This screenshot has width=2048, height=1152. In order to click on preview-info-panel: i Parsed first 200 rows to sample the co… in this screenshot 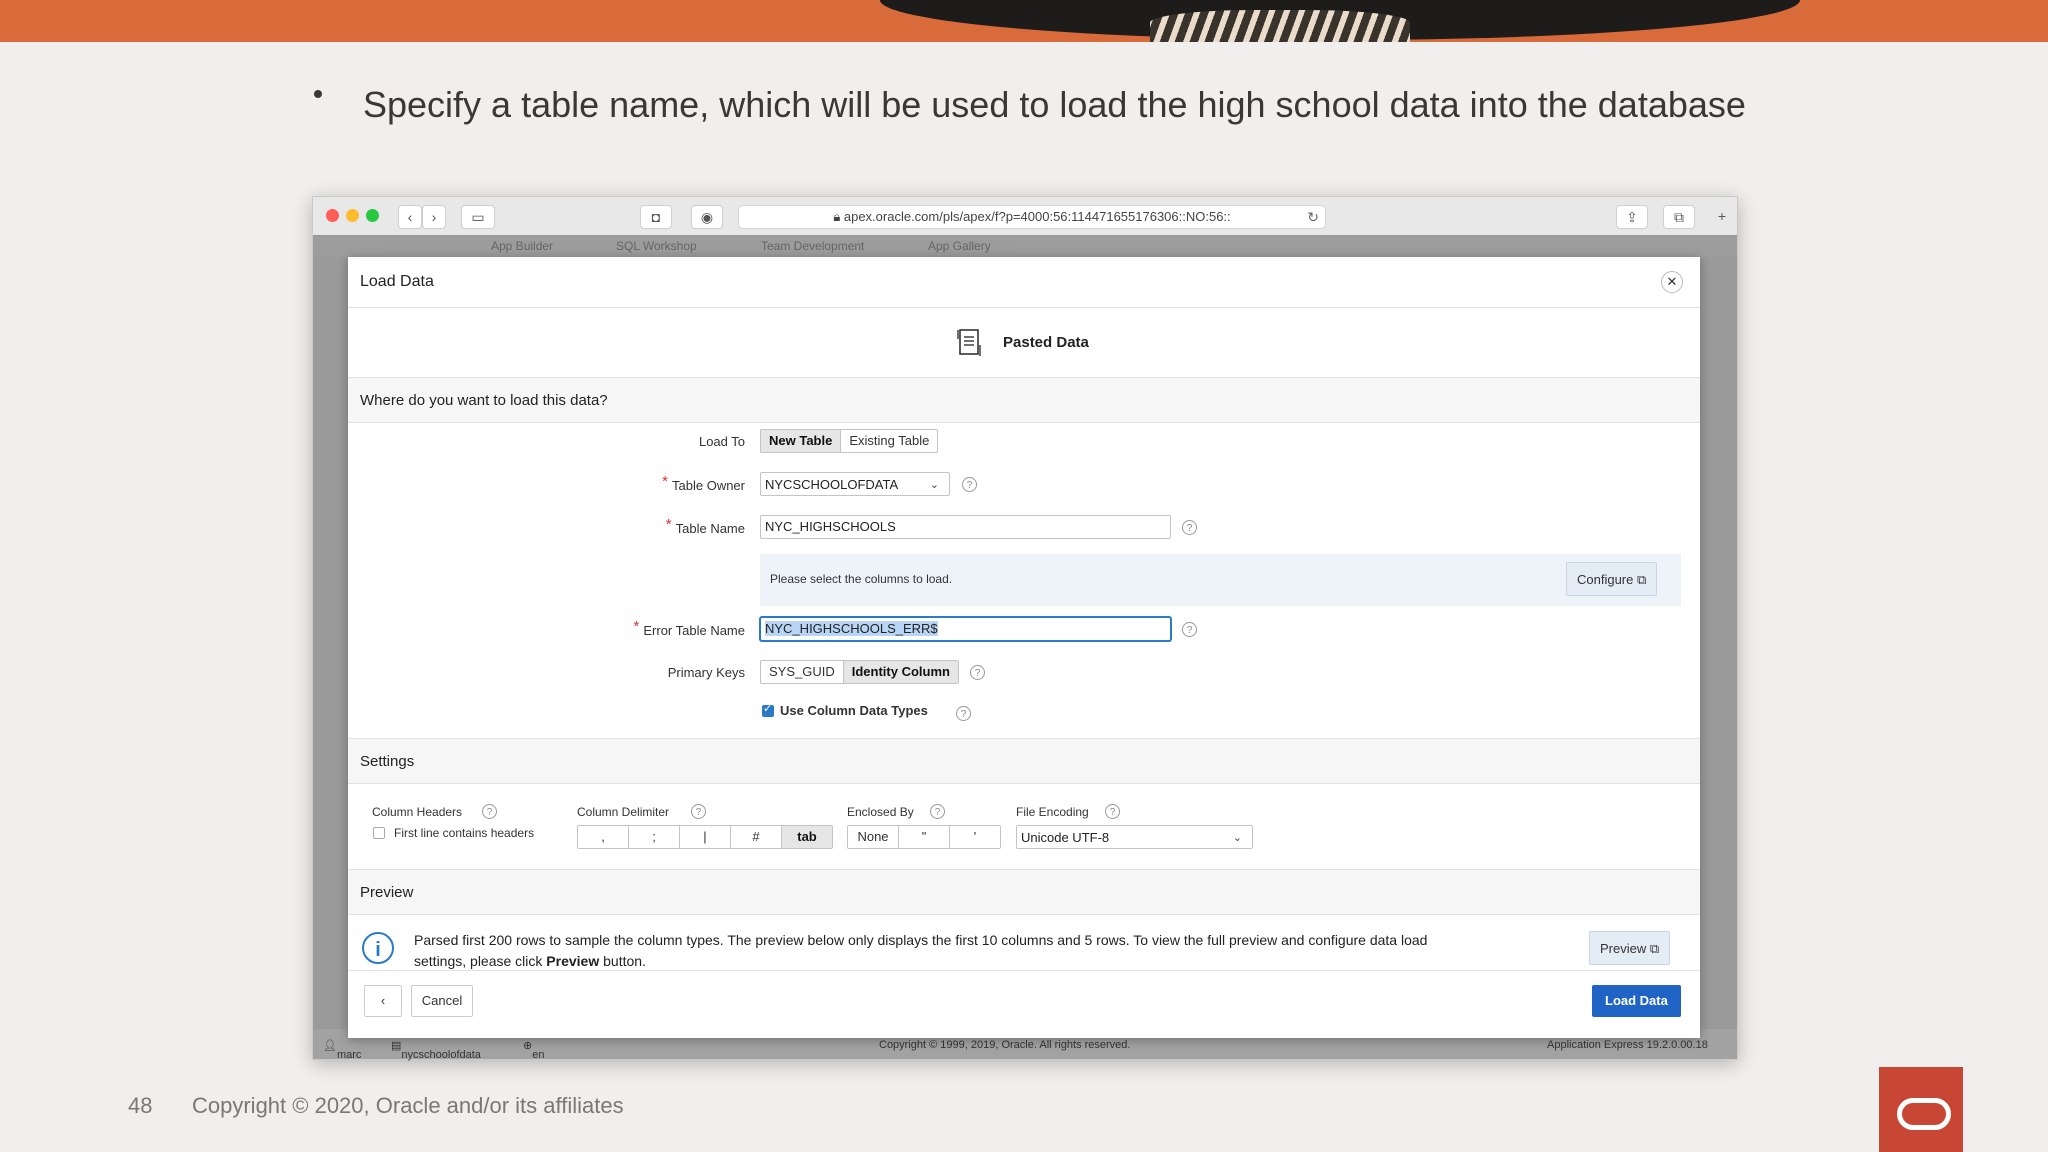, I will do `click(1024, 950)`.